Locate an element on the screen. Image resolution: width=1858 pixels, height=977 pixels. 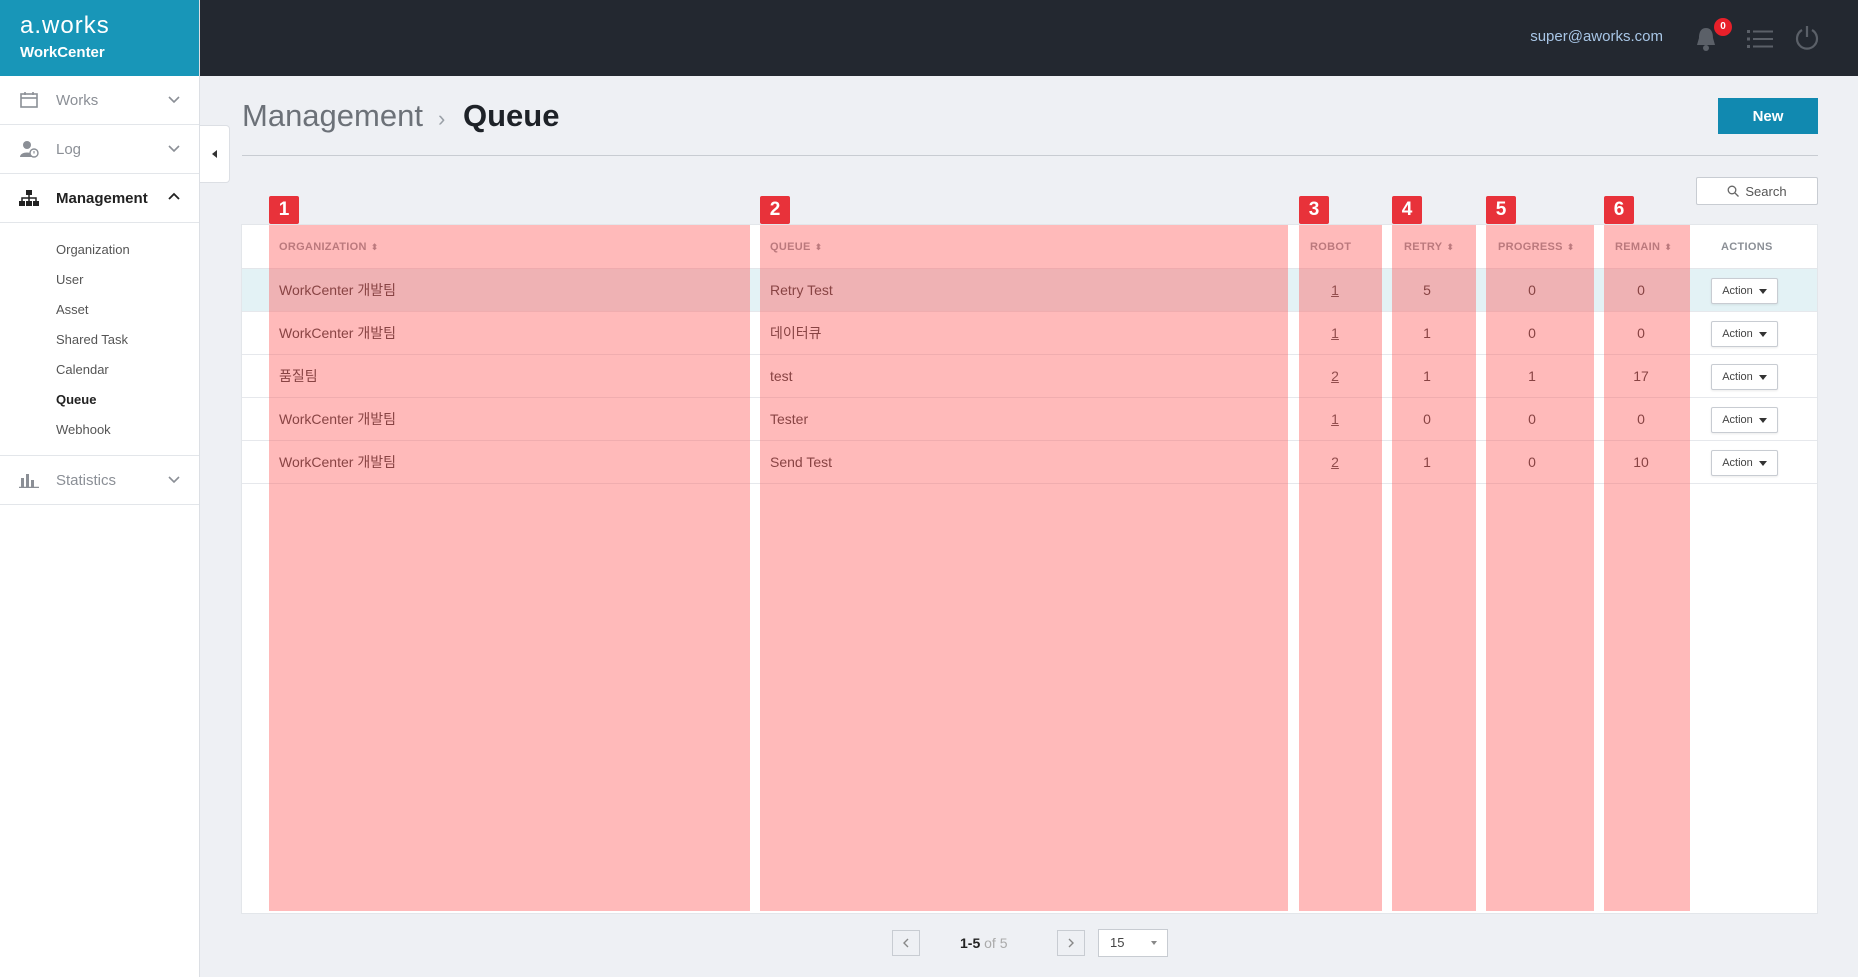
sidebar-item-label: Management is located at coordinates (102, 198).